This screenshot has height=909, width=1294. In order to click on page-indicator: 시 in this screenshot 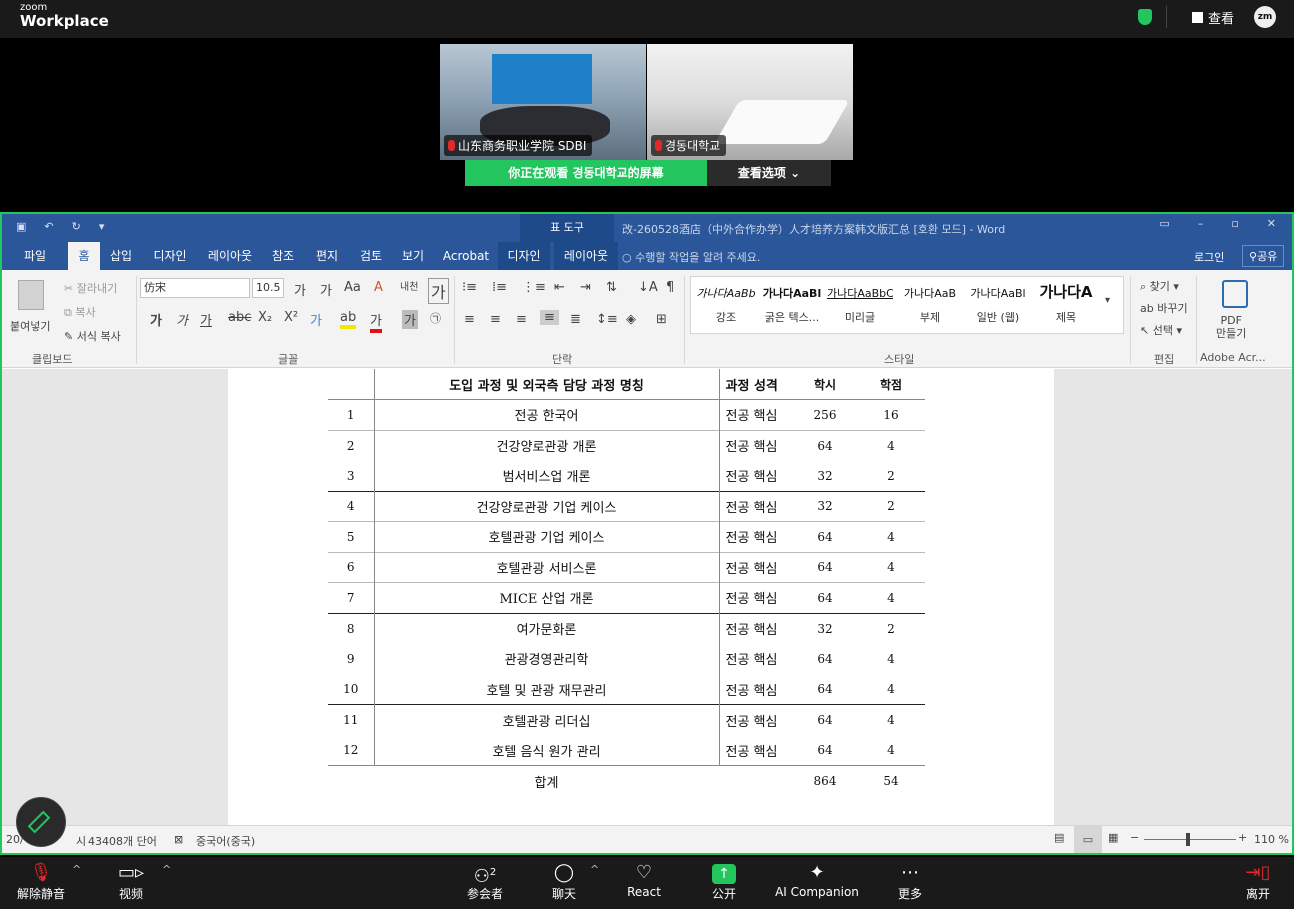, I will do `click(81, 841)`.